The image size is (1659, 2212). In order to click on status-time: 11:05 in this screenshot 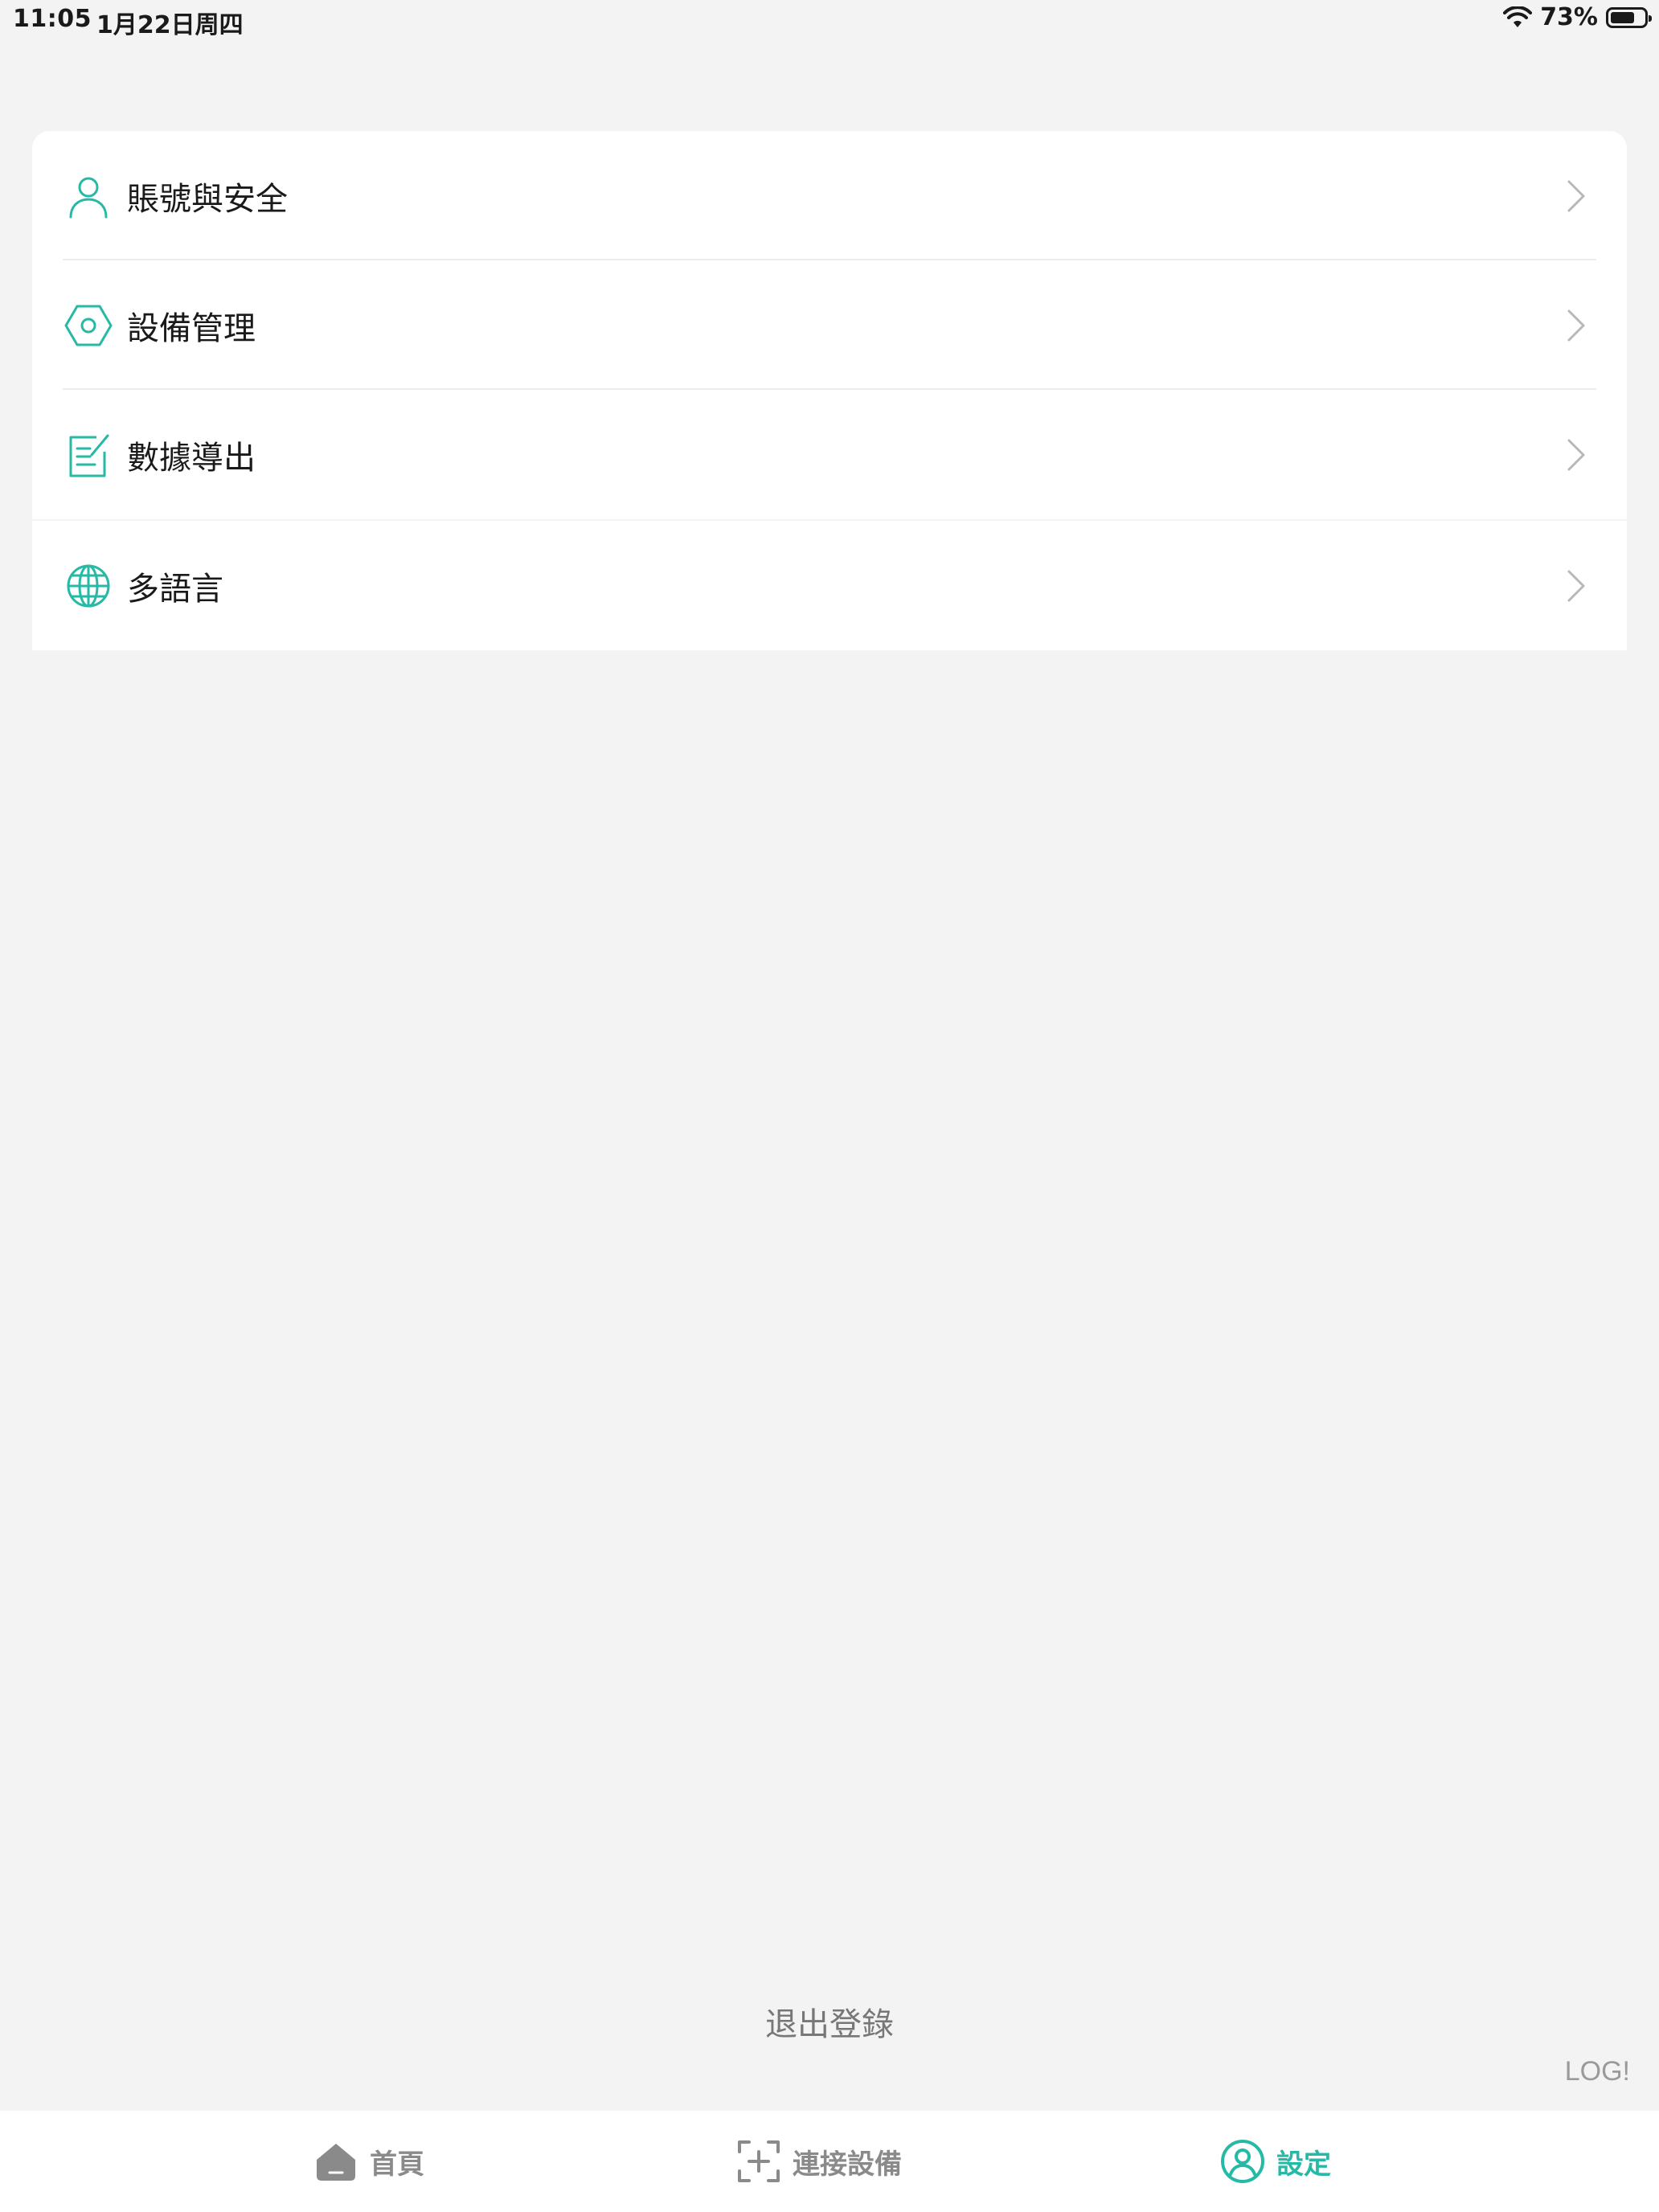, I will do `click(53, 19)`.